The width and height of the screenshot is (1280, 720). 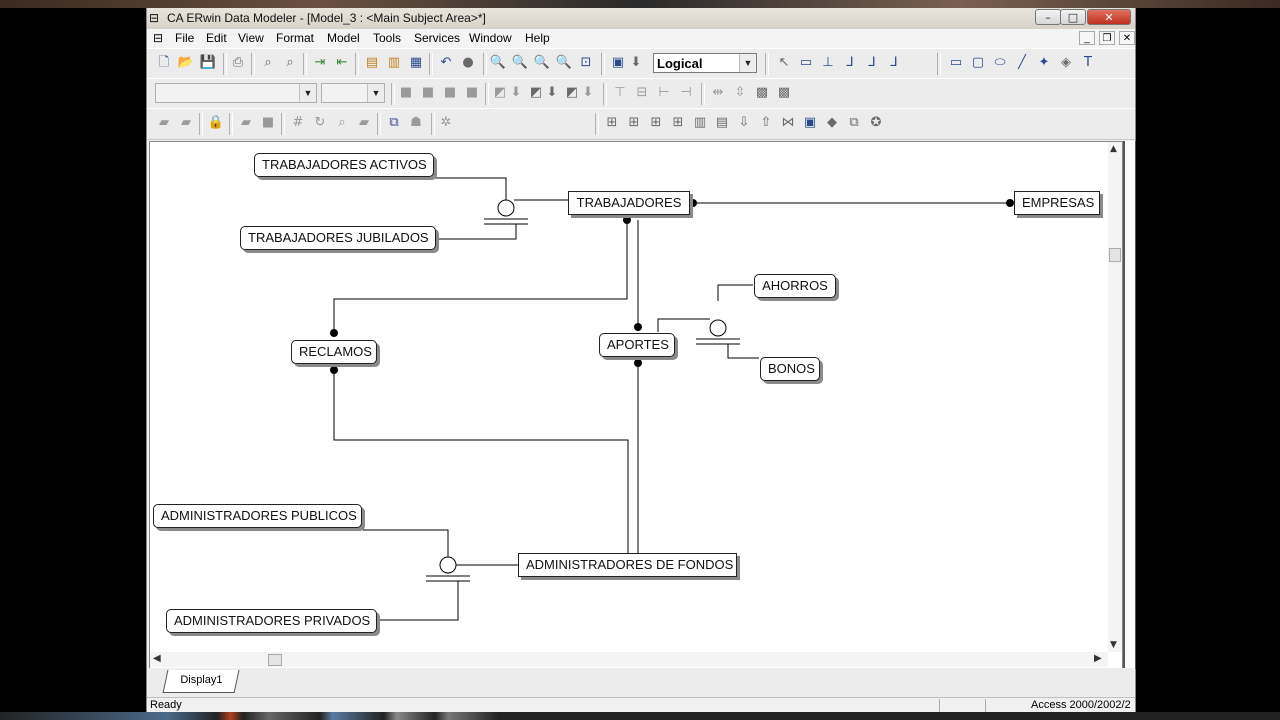 What do you see at coordinates (784, 63) in the screenshot?
I see `pointer-icon: ↖` at bounding box center [784, 63].